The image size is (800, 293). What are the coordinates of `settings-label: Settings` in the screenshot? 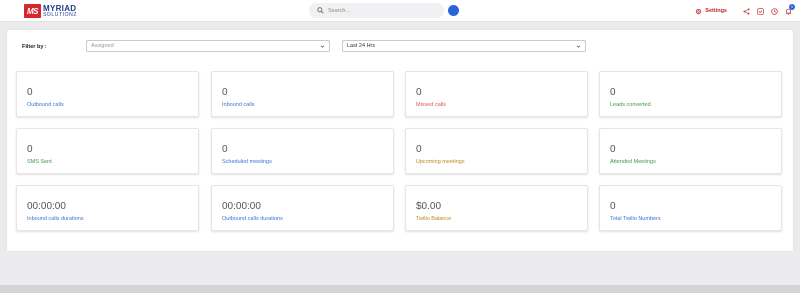 It's located at (716, 11).